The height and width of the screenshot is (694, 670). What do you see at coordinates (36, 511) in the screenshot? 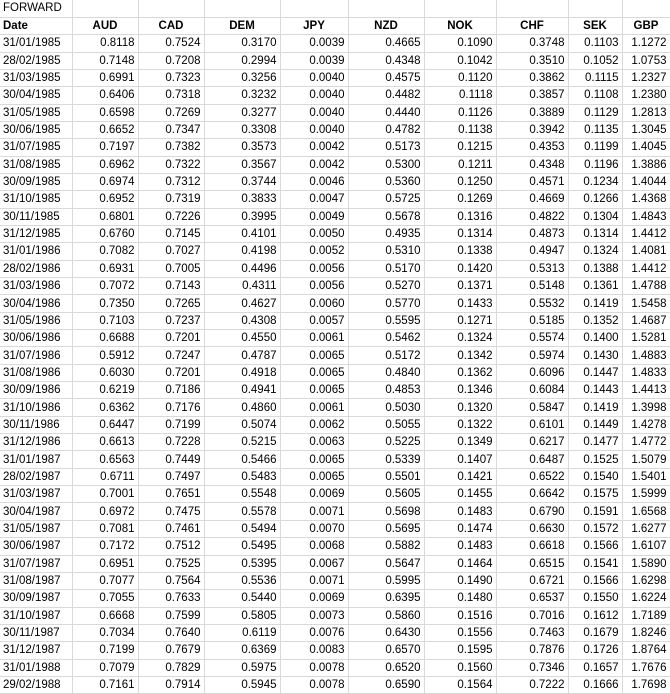
I see `date-cell: 30/04/1987` at bounding box center [36, 511].